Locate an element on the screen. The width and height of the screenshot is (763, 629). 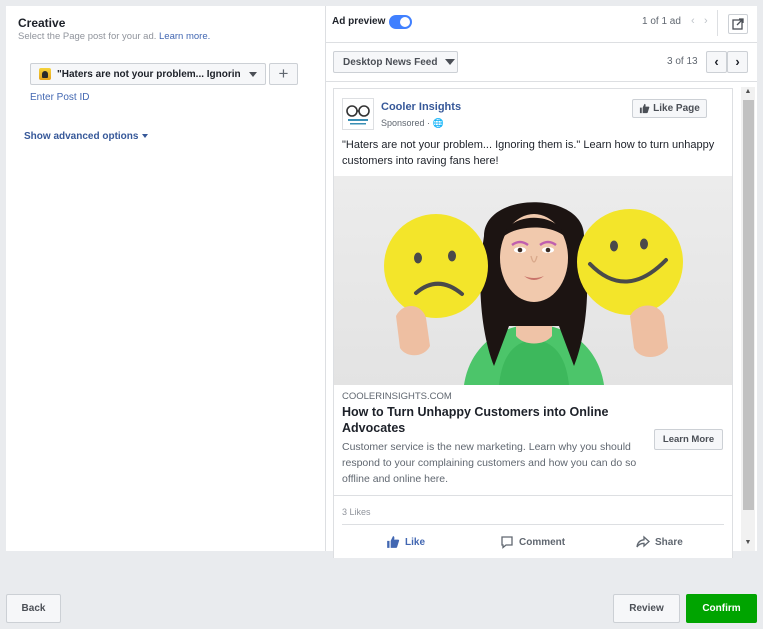
back-button: Back is located at coordinates (33, 608).